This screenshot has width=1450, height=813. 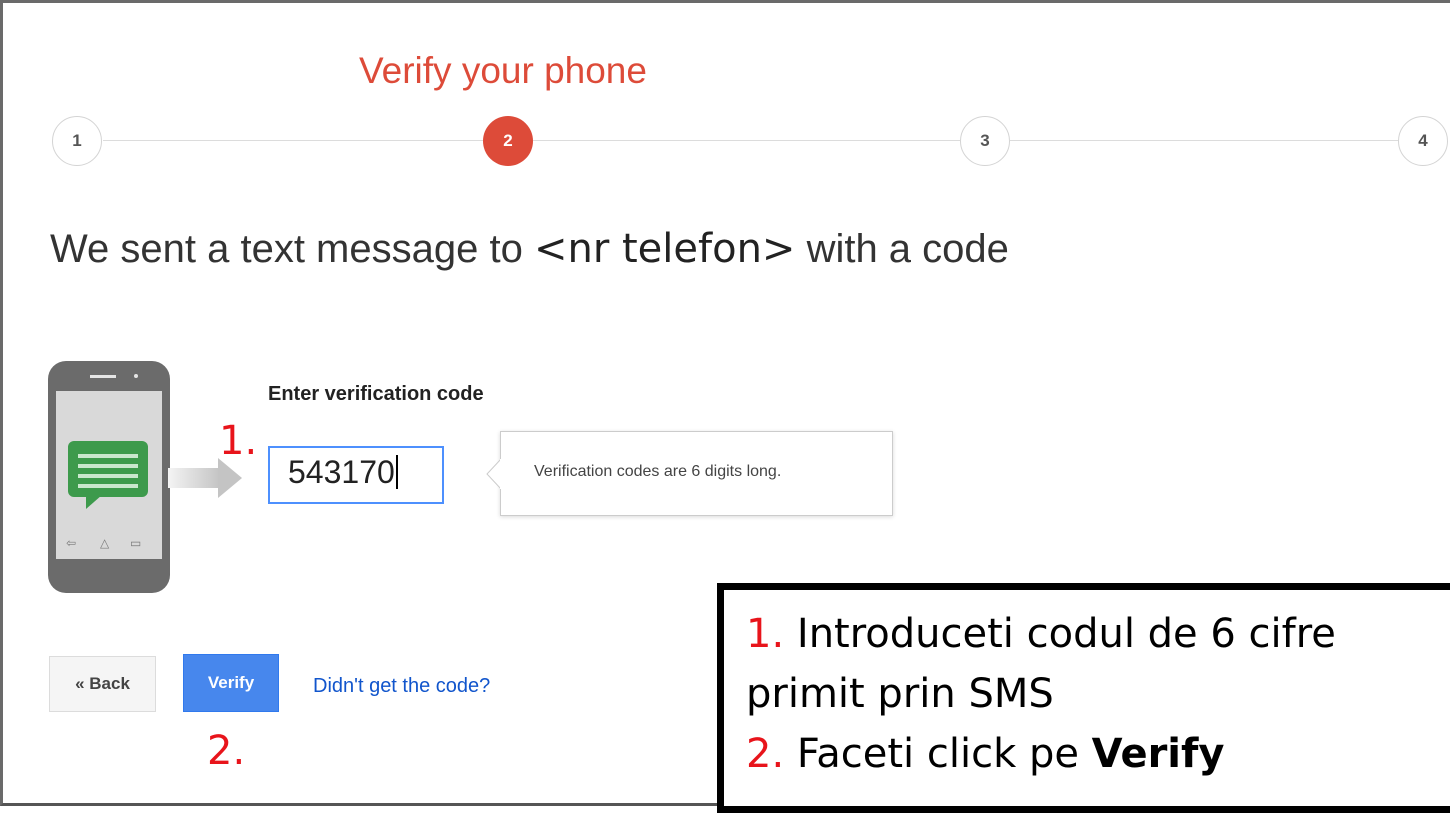 I want to click on note-line-3: 2. Faceti click pe Verify, so click(x=985, y=754).